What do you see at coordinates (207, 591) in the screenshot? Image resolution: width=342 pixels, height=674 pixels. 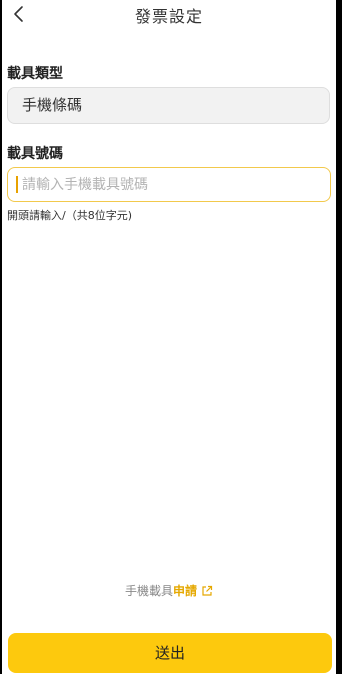 I see `external-link-icon` at bounding box center [207, 591].